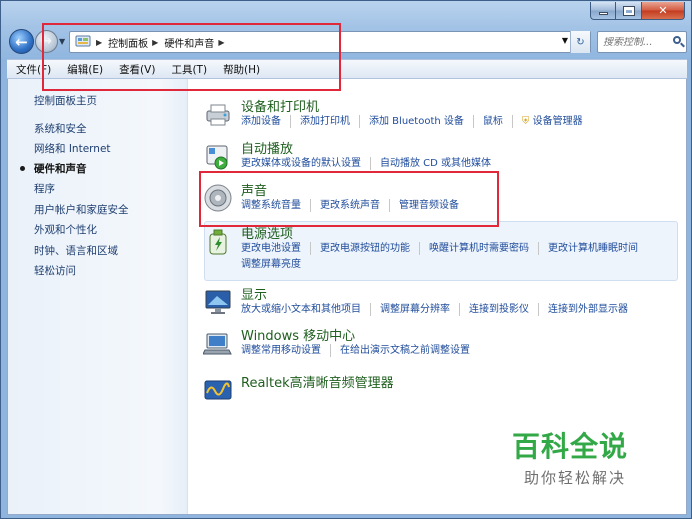 Image resolution: width=692 pixels, height=519 pixels. What do you see at coordinates (679, 42) in the screenshot?
I see `search-icon` at bounding box center [679, 42].